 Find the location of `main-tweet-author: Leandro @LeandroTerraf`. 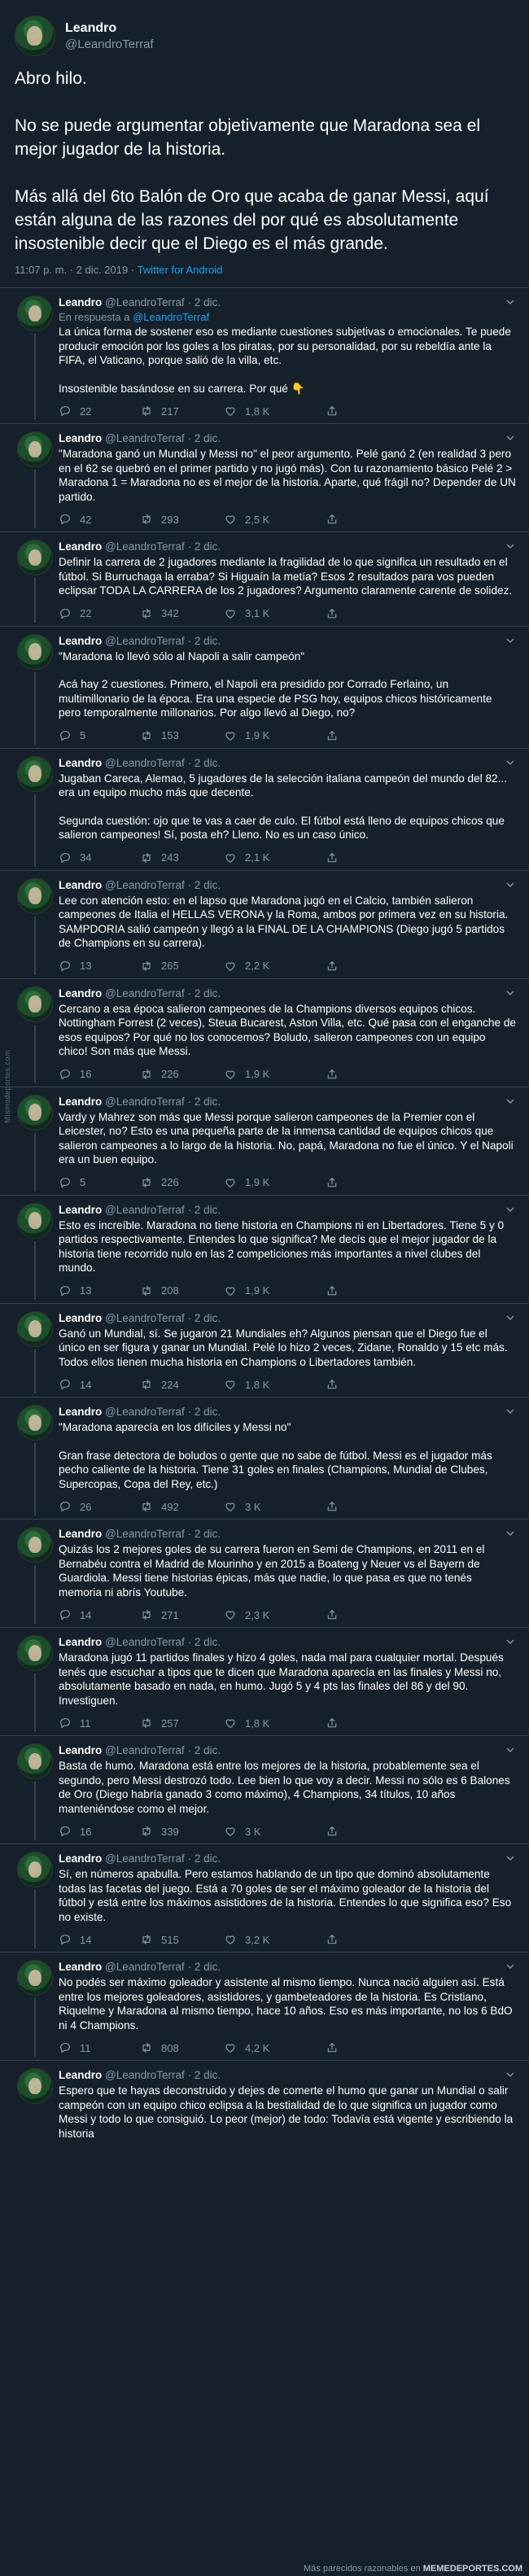

main-tweet-author: Leandro @LeandroTerraf is located at coordinates (109, 36).